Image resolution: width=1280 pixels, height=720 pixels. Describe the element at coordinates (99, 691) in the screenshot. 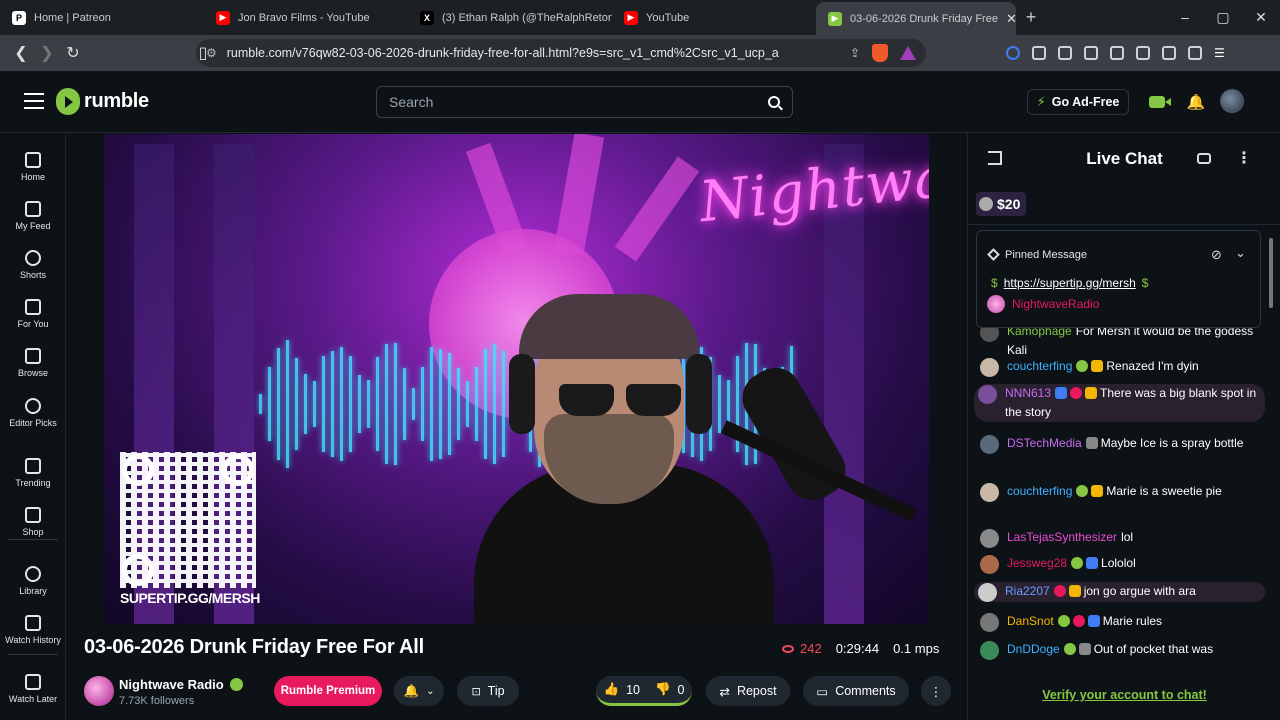

I see `channel-avatar` at that location.